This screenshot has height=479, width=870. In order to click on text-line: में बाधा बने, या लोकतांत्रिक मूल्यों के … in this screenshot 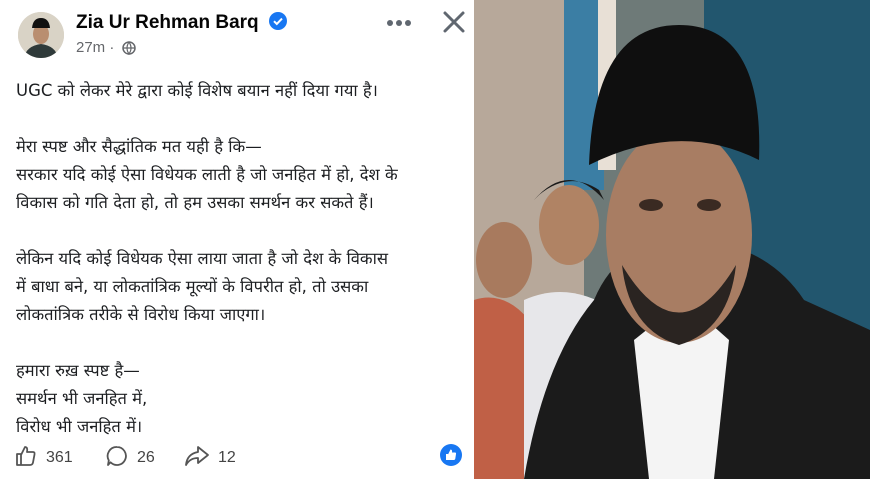, I will do `click(192, 286)`.